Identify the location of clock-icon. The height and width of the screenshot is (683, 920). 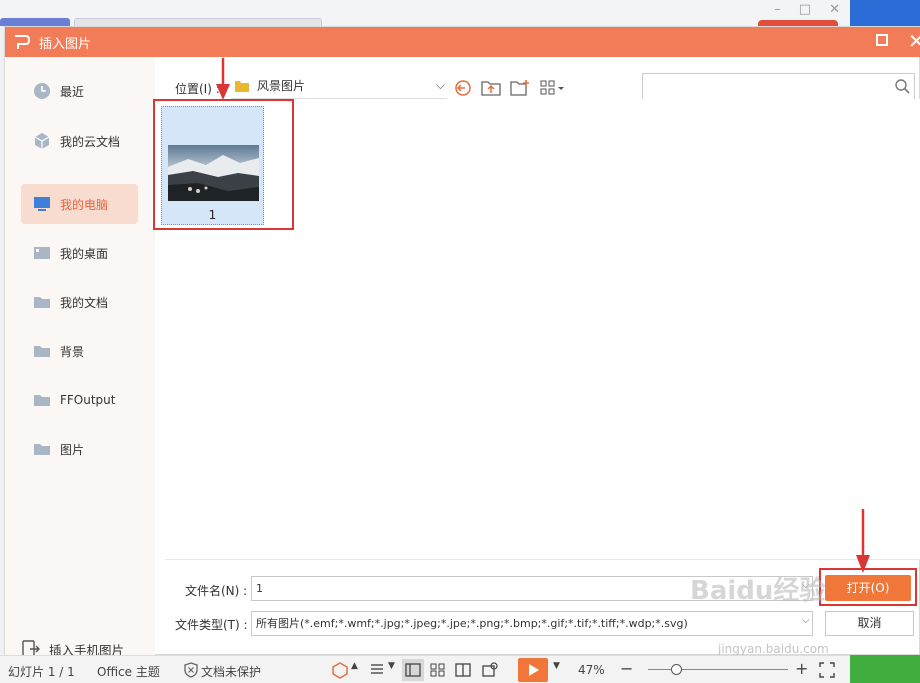
(42, 91).